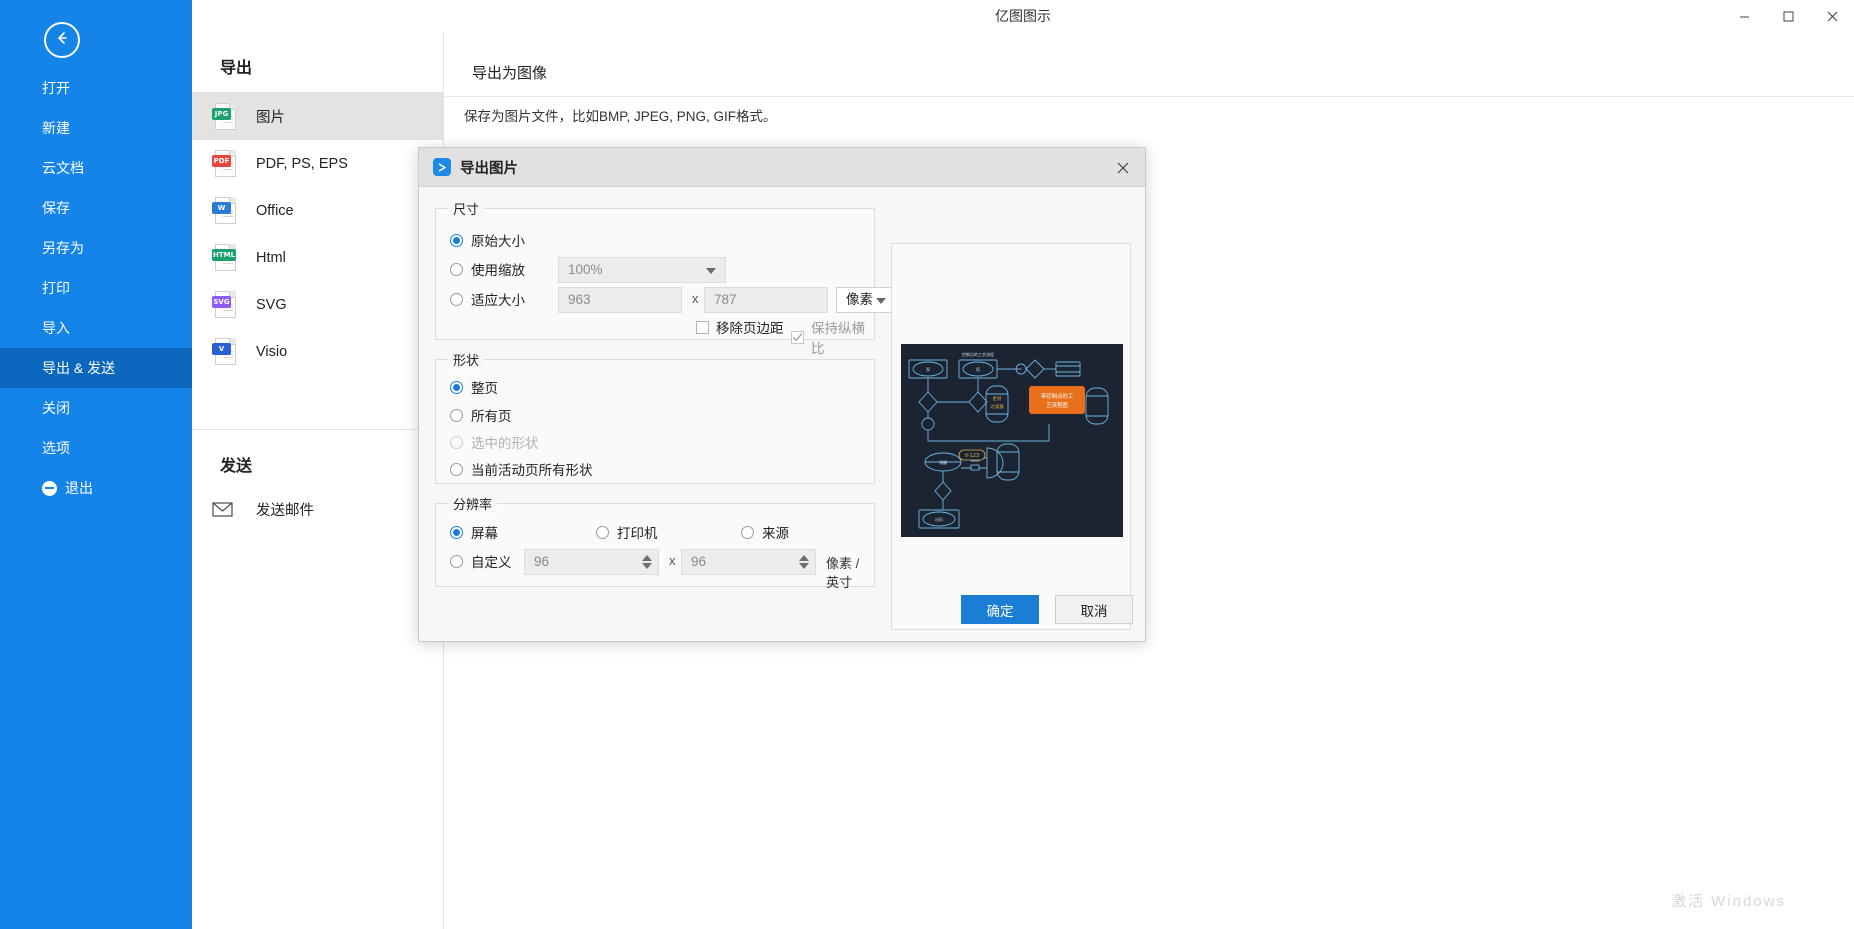 The image size is (1854, 929). What do you see at coordinates (620, 116) in the screenshot?
I see `page-description: 保存为图片文件，比如BMP, JPEG, PNG, GIF格式。` at bounding box center [620, 116].